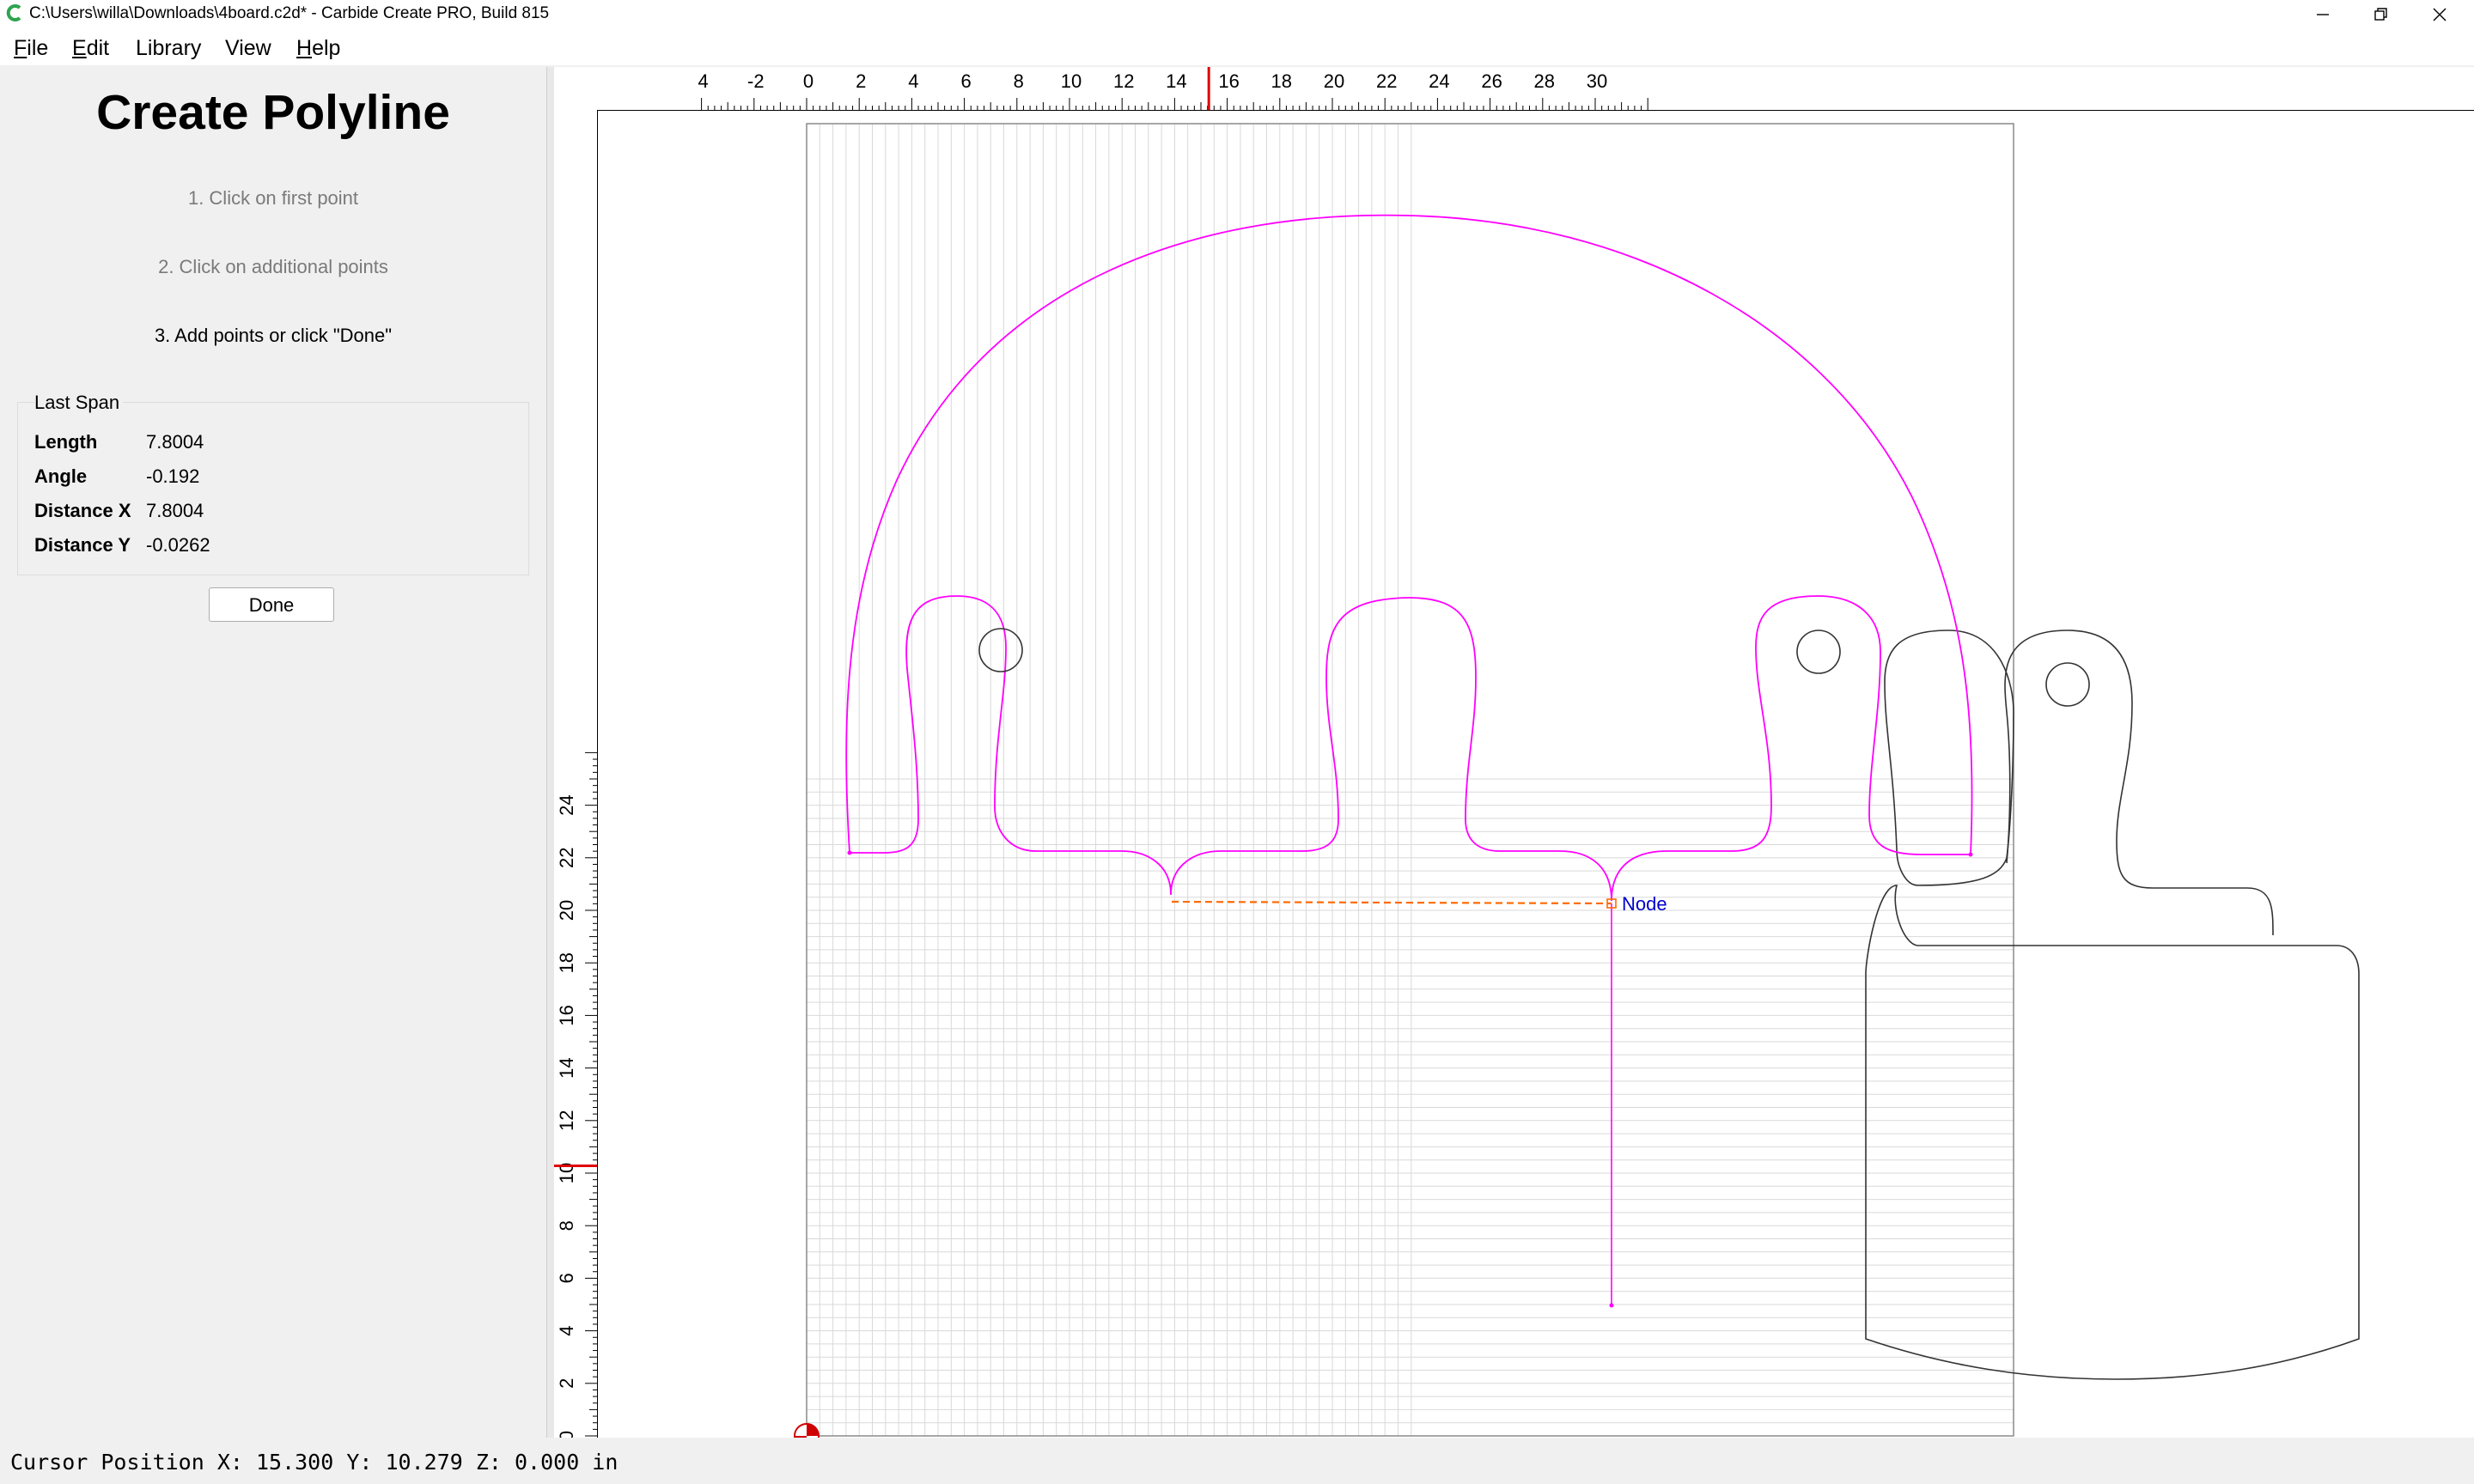 The width and height of the screenshot is (2474, 1484). What do you see at coordinates (1123, 81) in the screenshot?
I see `ruler-top-label: 12` at bounding box center [1123, 81].